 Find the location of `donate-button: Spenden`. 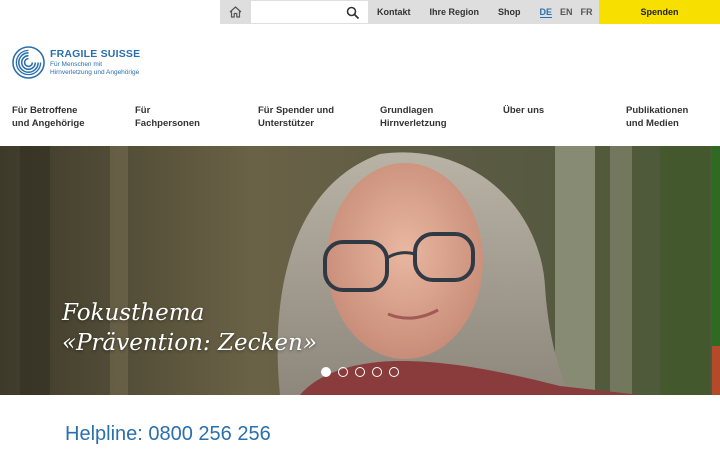

donate-button: Spenden is located at coordinates (659, 12).